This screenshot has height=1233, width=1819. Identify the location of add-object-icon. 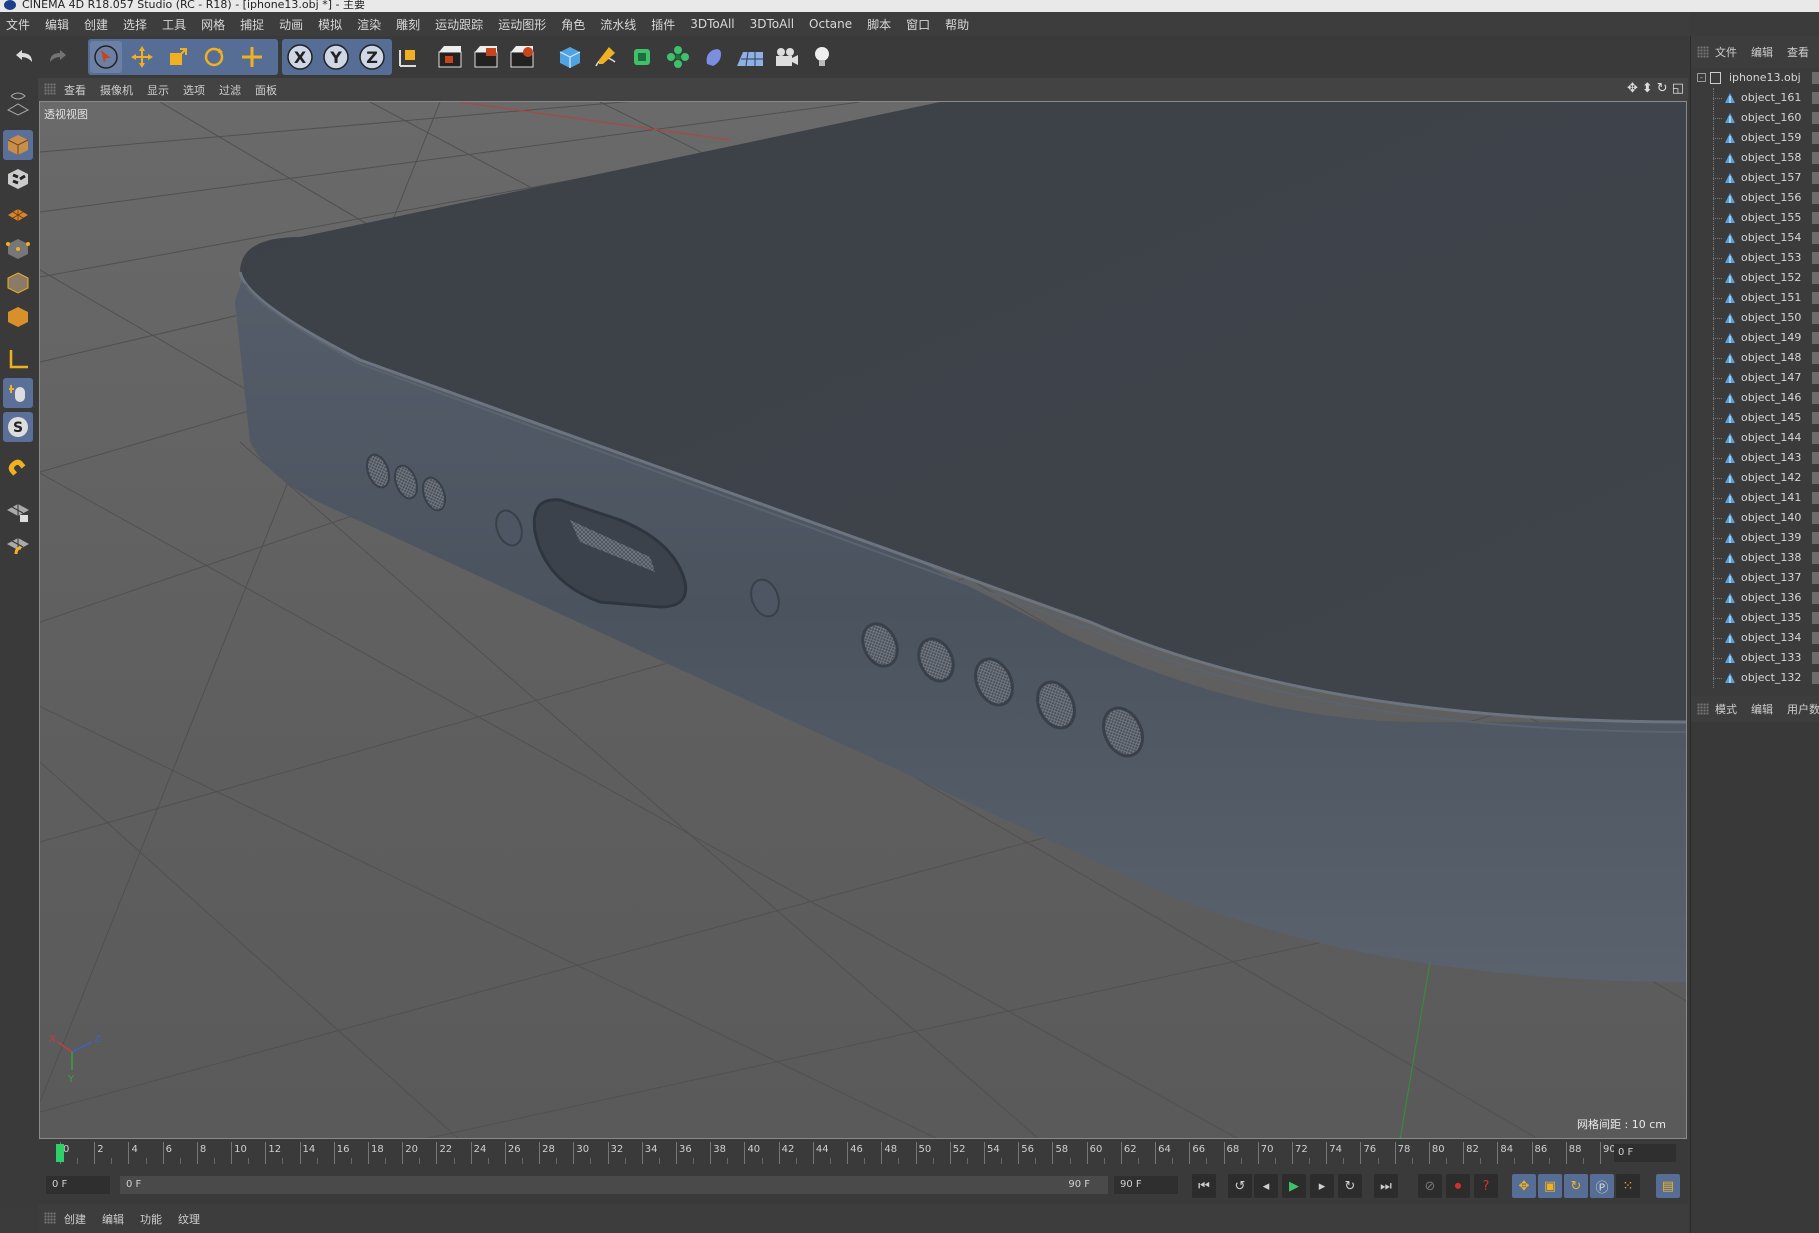
(252, 57).